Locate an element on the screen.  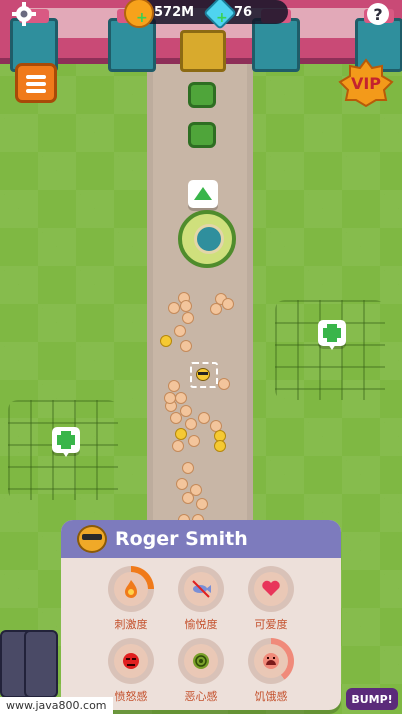
vip-label: VIP is located at coordinates (366, 83).